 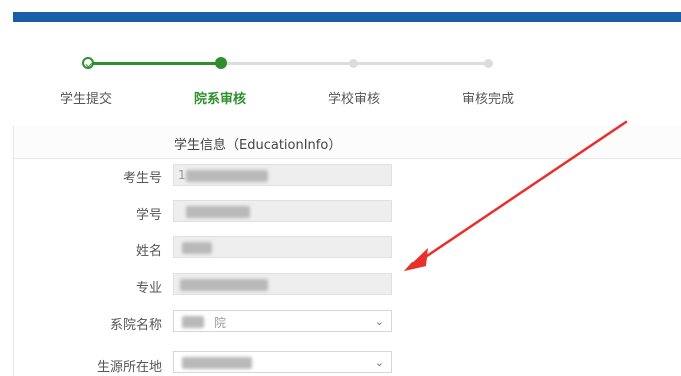 What do you see at coordinates (182, 175) in the screenshot?
I see `exam-no-value: 1` at bounding box center [182, 175].